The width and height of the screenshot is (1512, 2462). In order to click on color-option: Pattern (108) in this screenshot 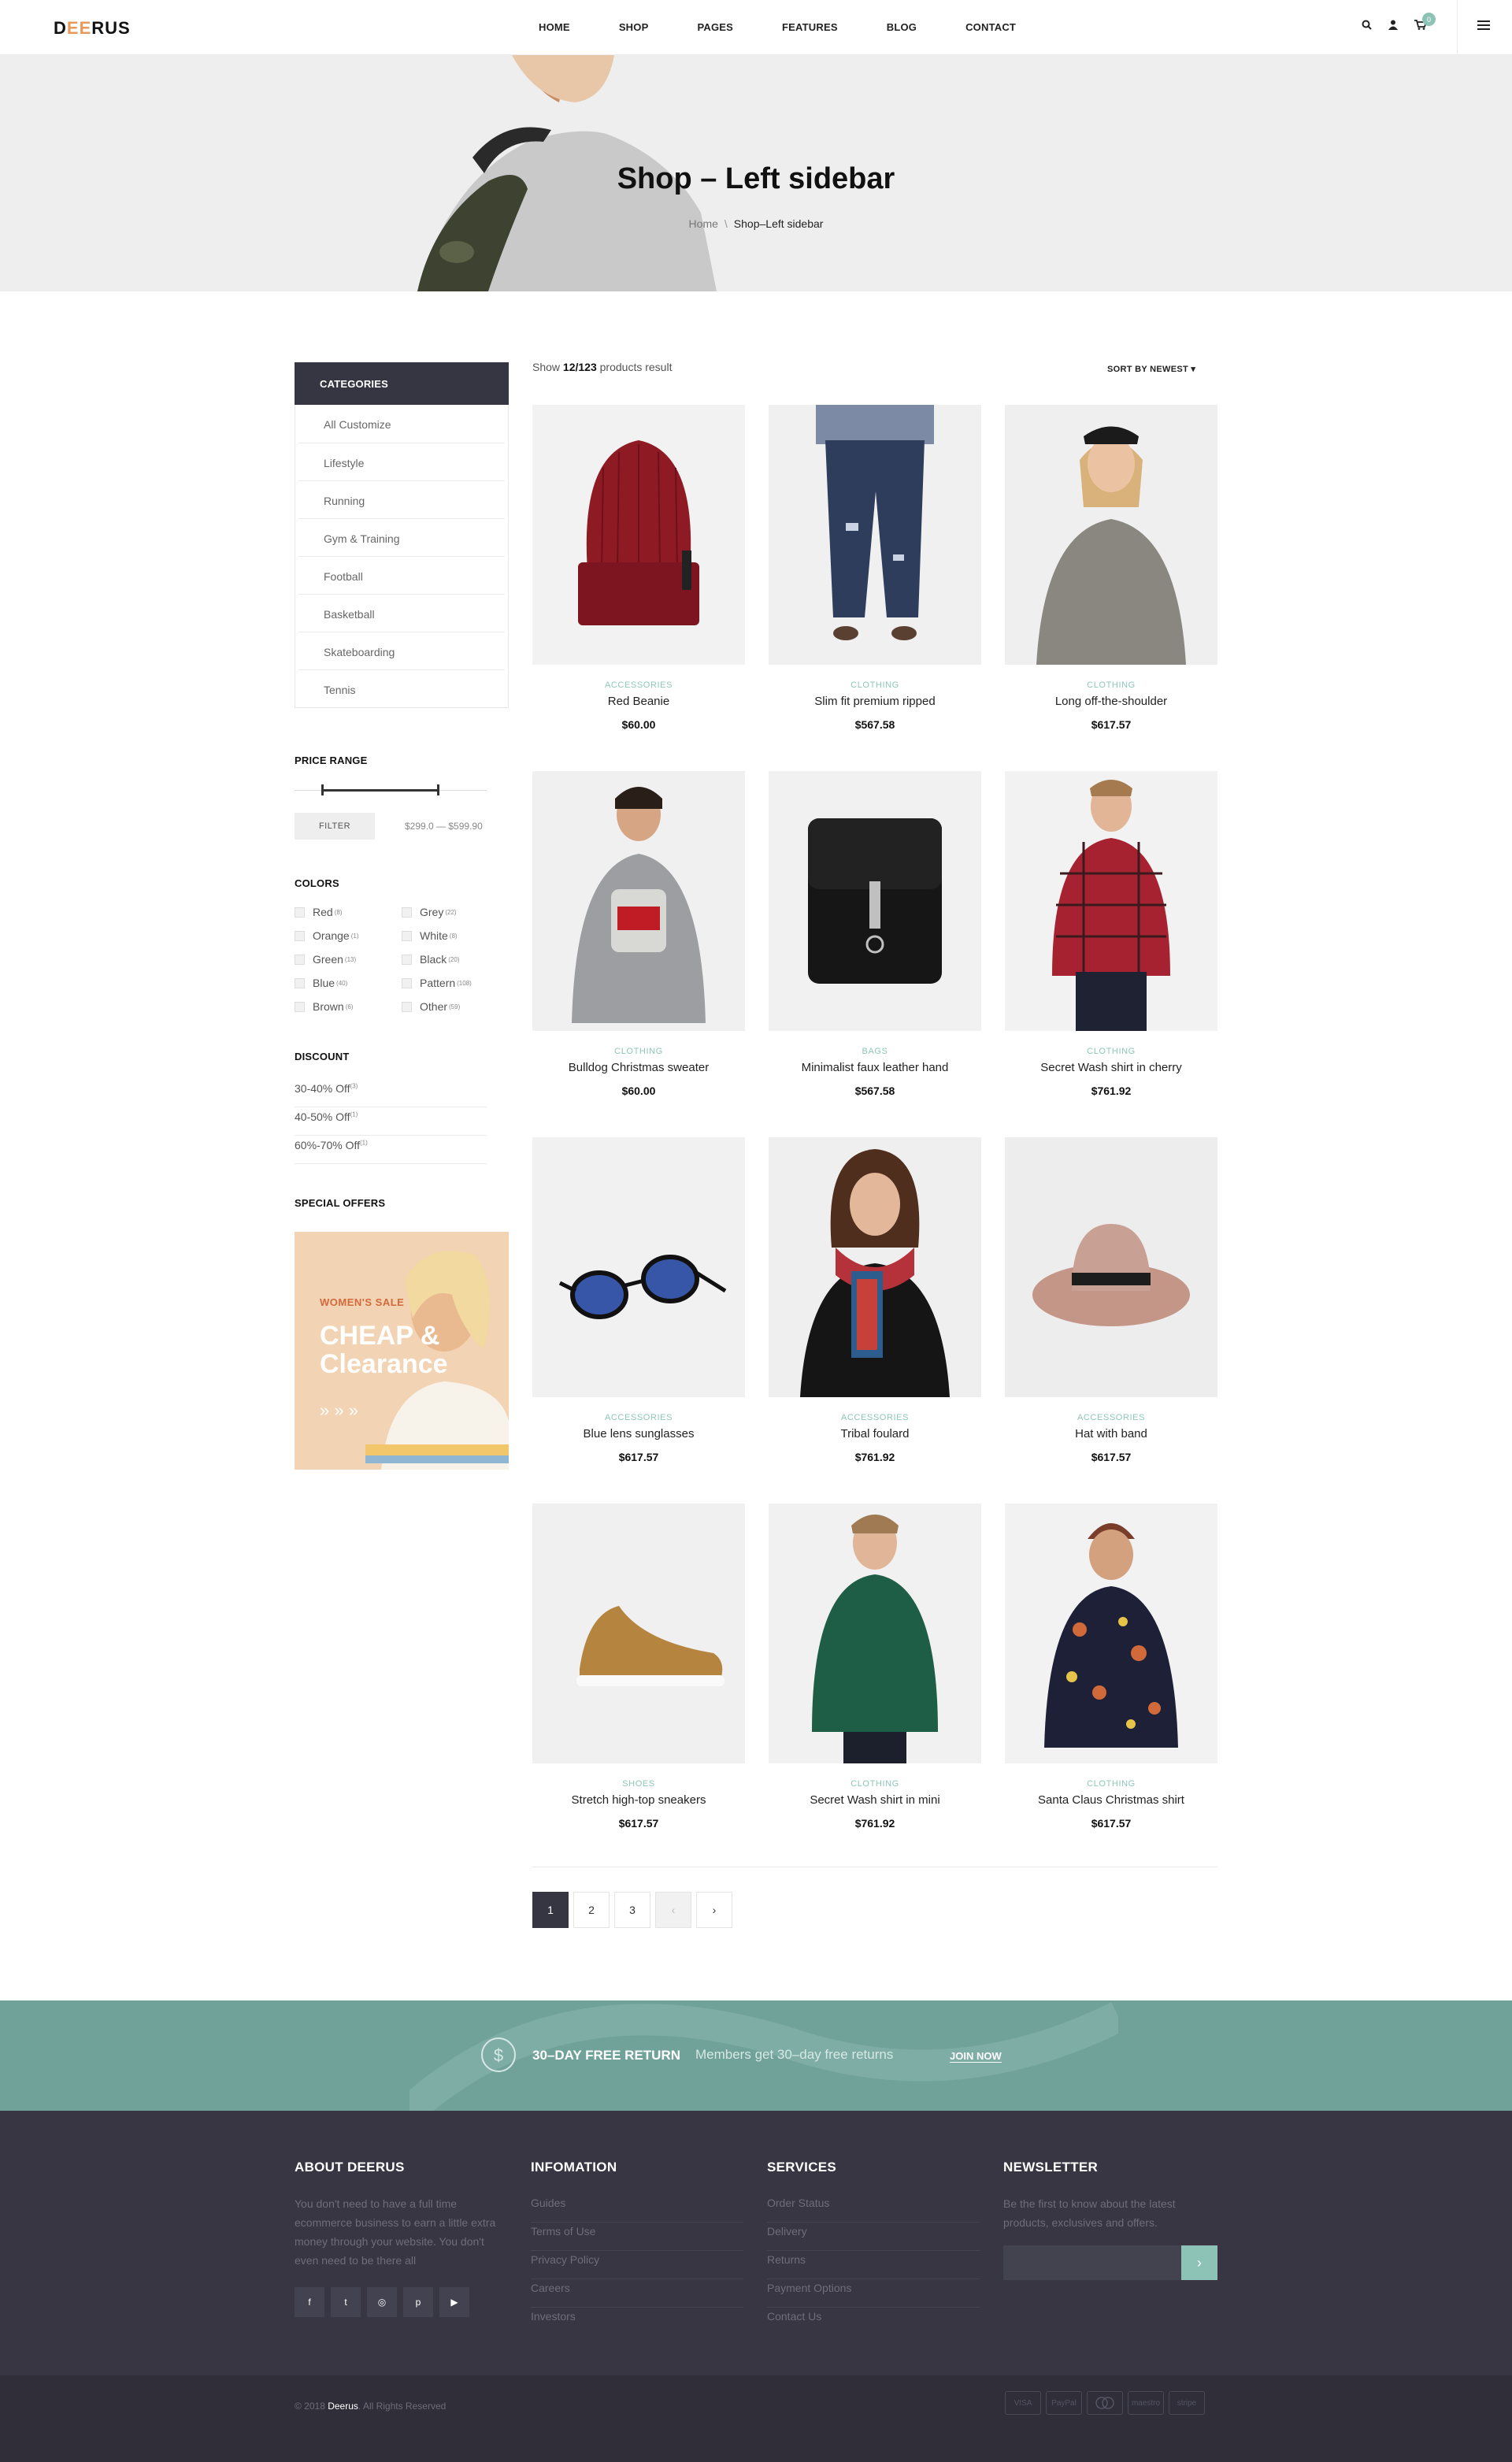, I will do `click(450, 983)`.